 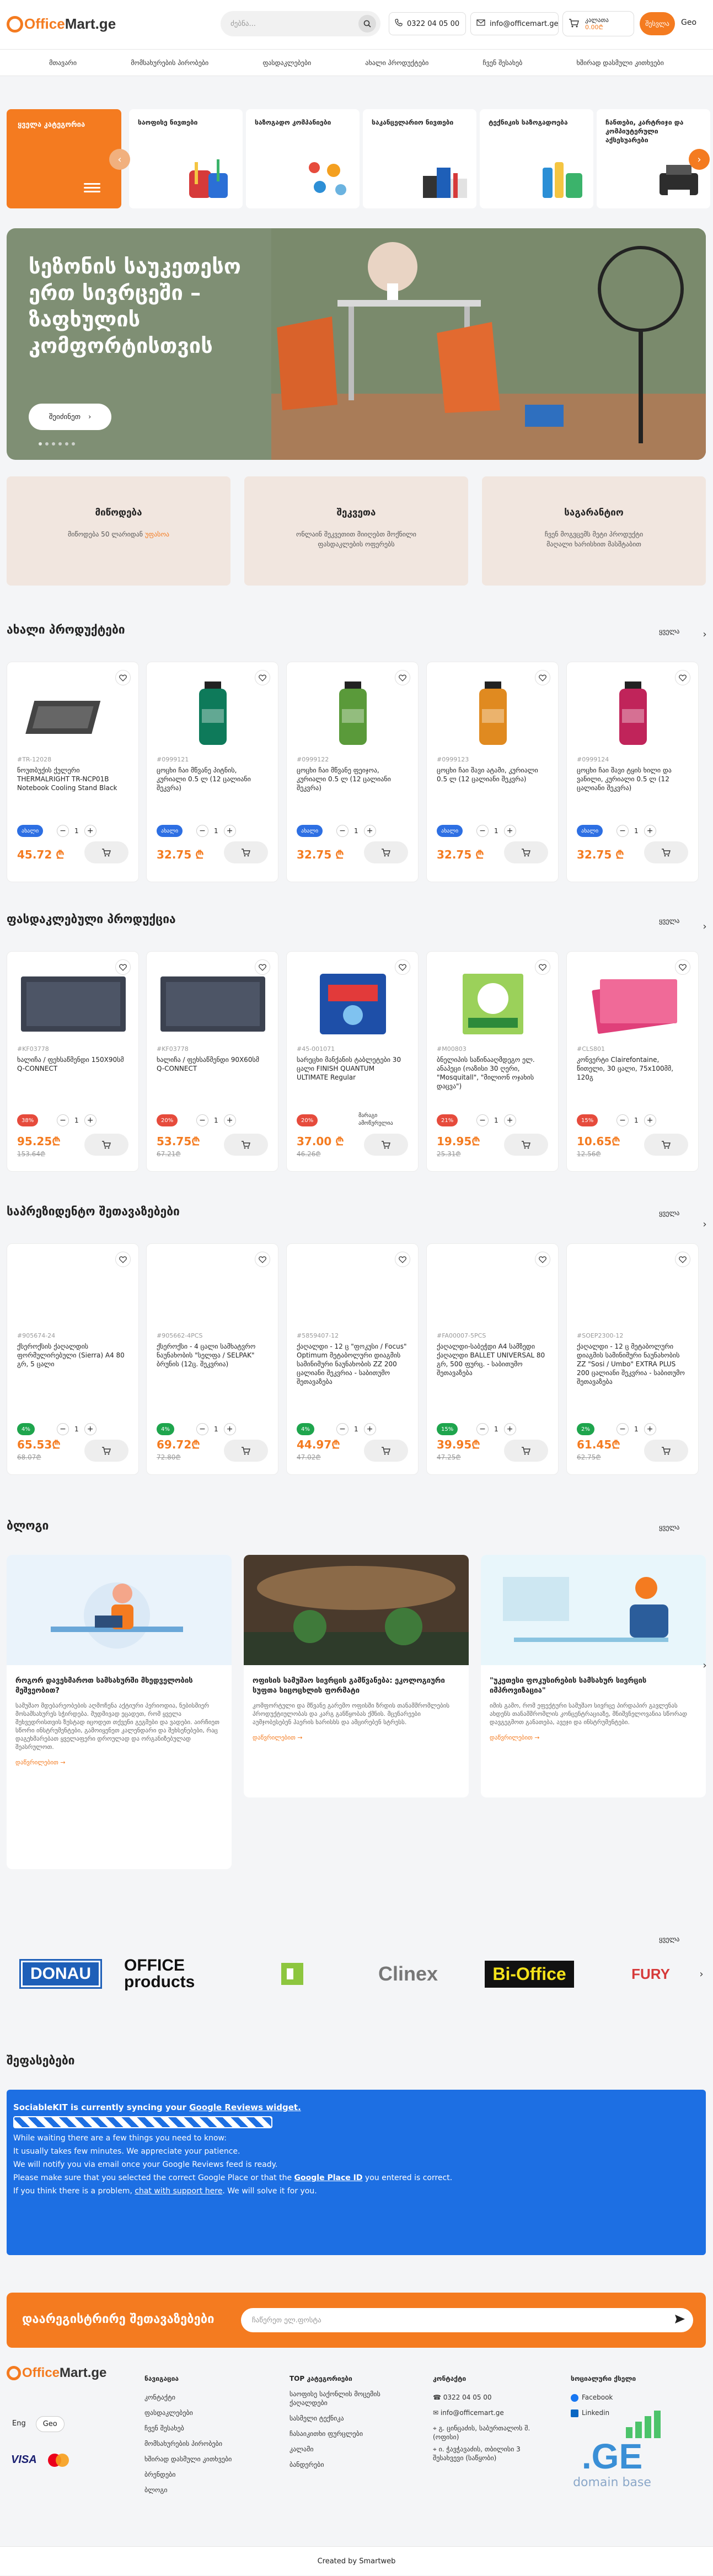 What do you see at coordinates (303, 158) in the screenshot?
I see `category-card: საზოგადო კომპანიები` at bounding box center [303, 158].